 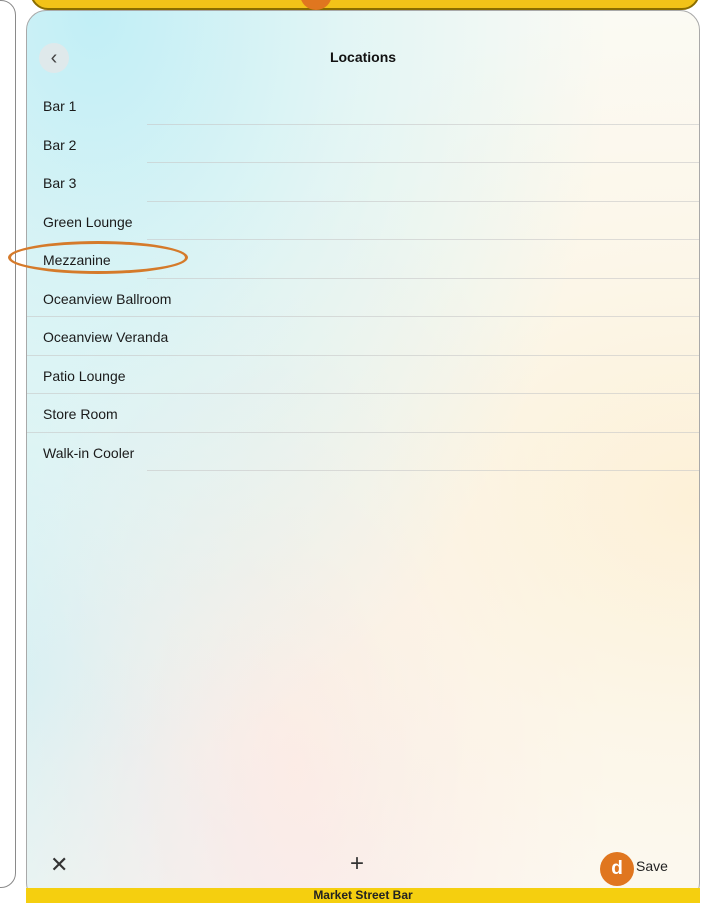 I want to click on location-label: Mezzanine, so click(x=77, y=260).